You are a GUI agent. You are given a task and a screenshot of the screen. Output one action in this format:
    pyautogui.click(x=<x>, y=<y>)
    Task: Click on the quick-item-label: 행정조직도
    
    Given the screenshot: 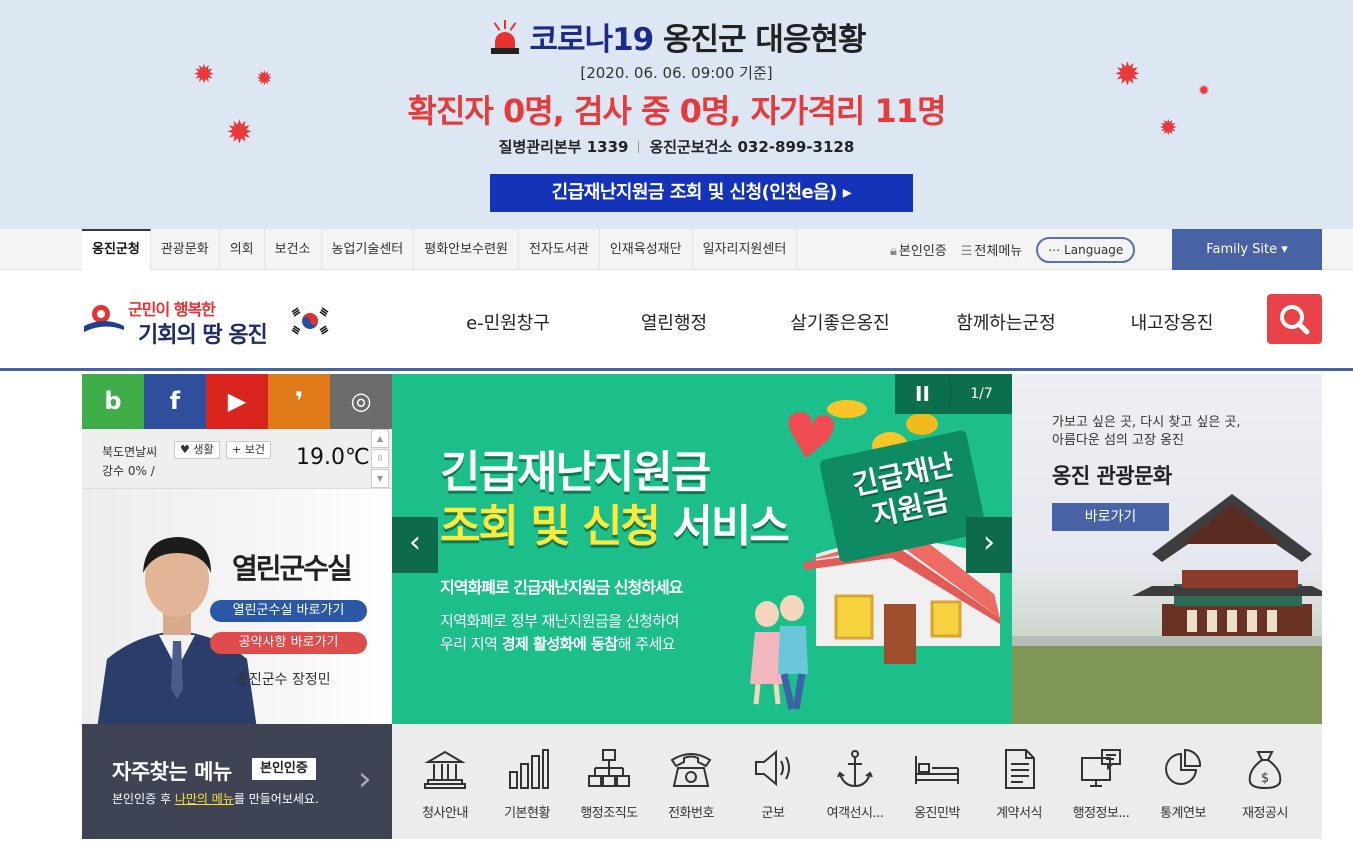 What is the action you would take?
    pyautogui.click(x=609, y=813)
    